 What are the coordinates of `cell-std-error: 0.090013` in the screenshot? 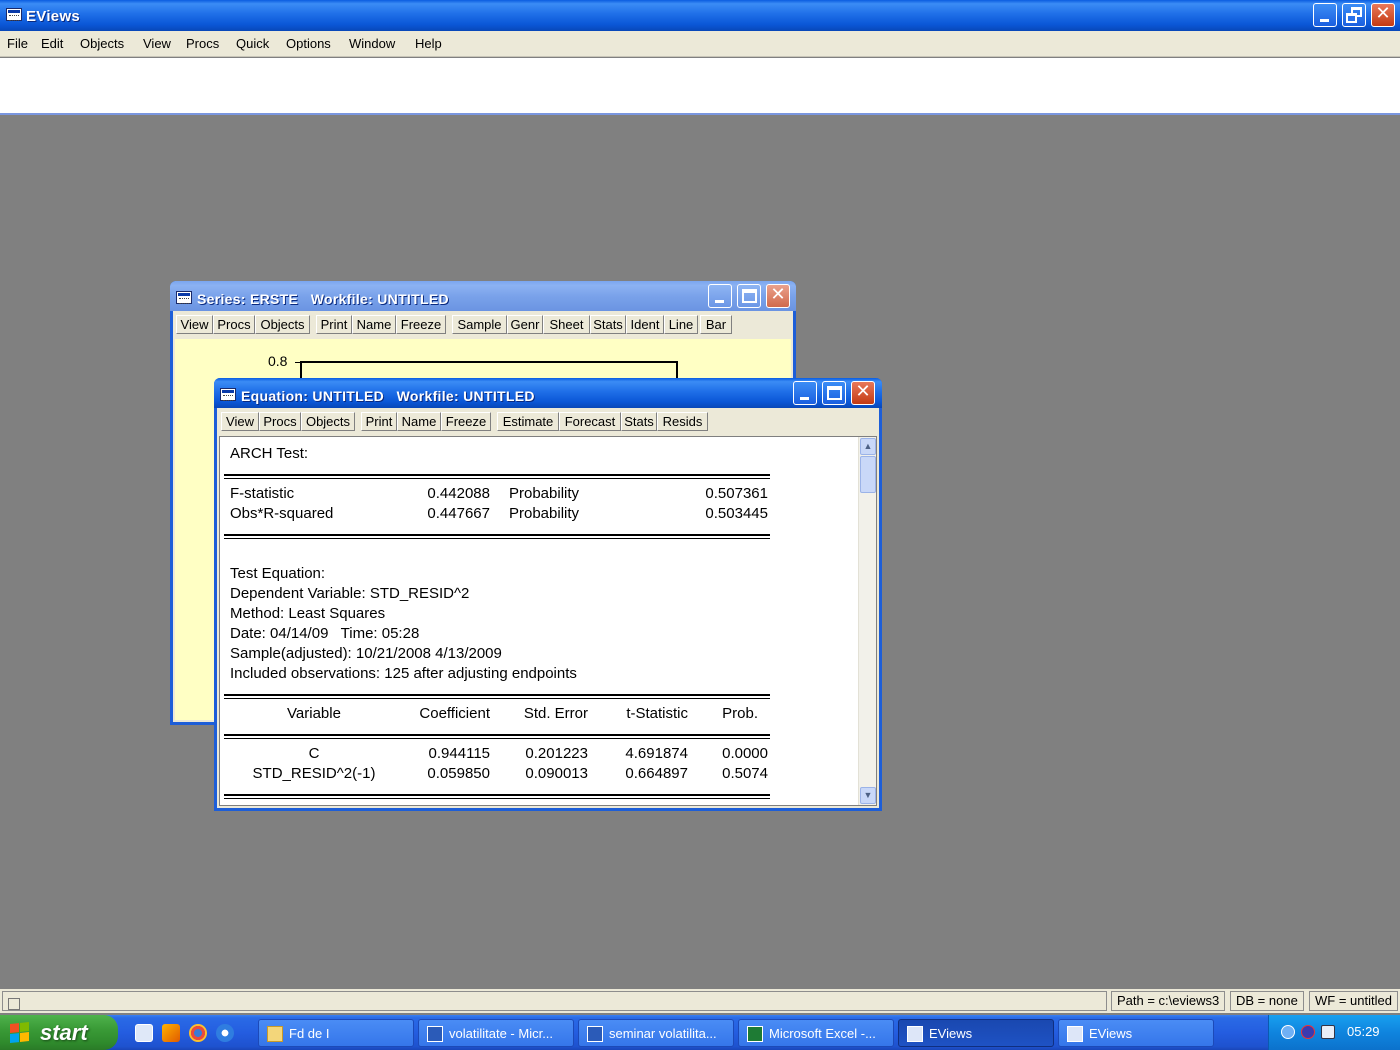 It's located at (556, 773).